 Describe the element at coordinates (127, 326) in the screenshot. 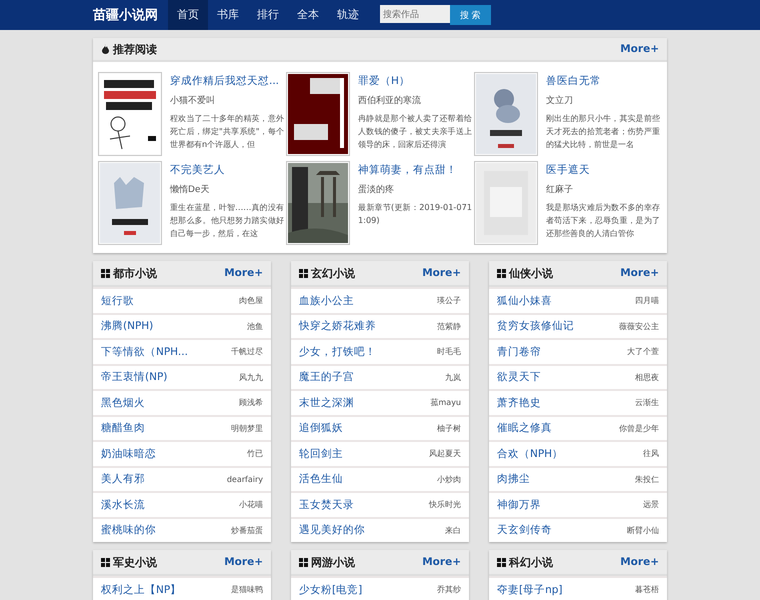

I see `novel-title: 沸腾(NPH)` at that location.